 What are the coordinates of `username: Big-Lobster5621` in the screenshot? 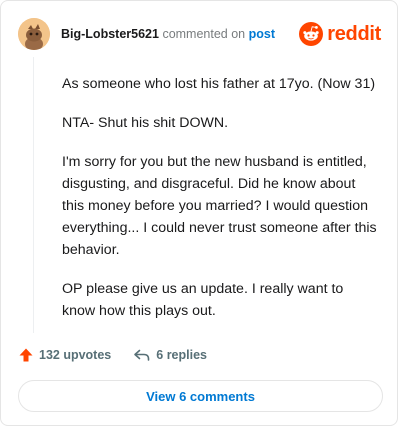 It's located at (110, 34).